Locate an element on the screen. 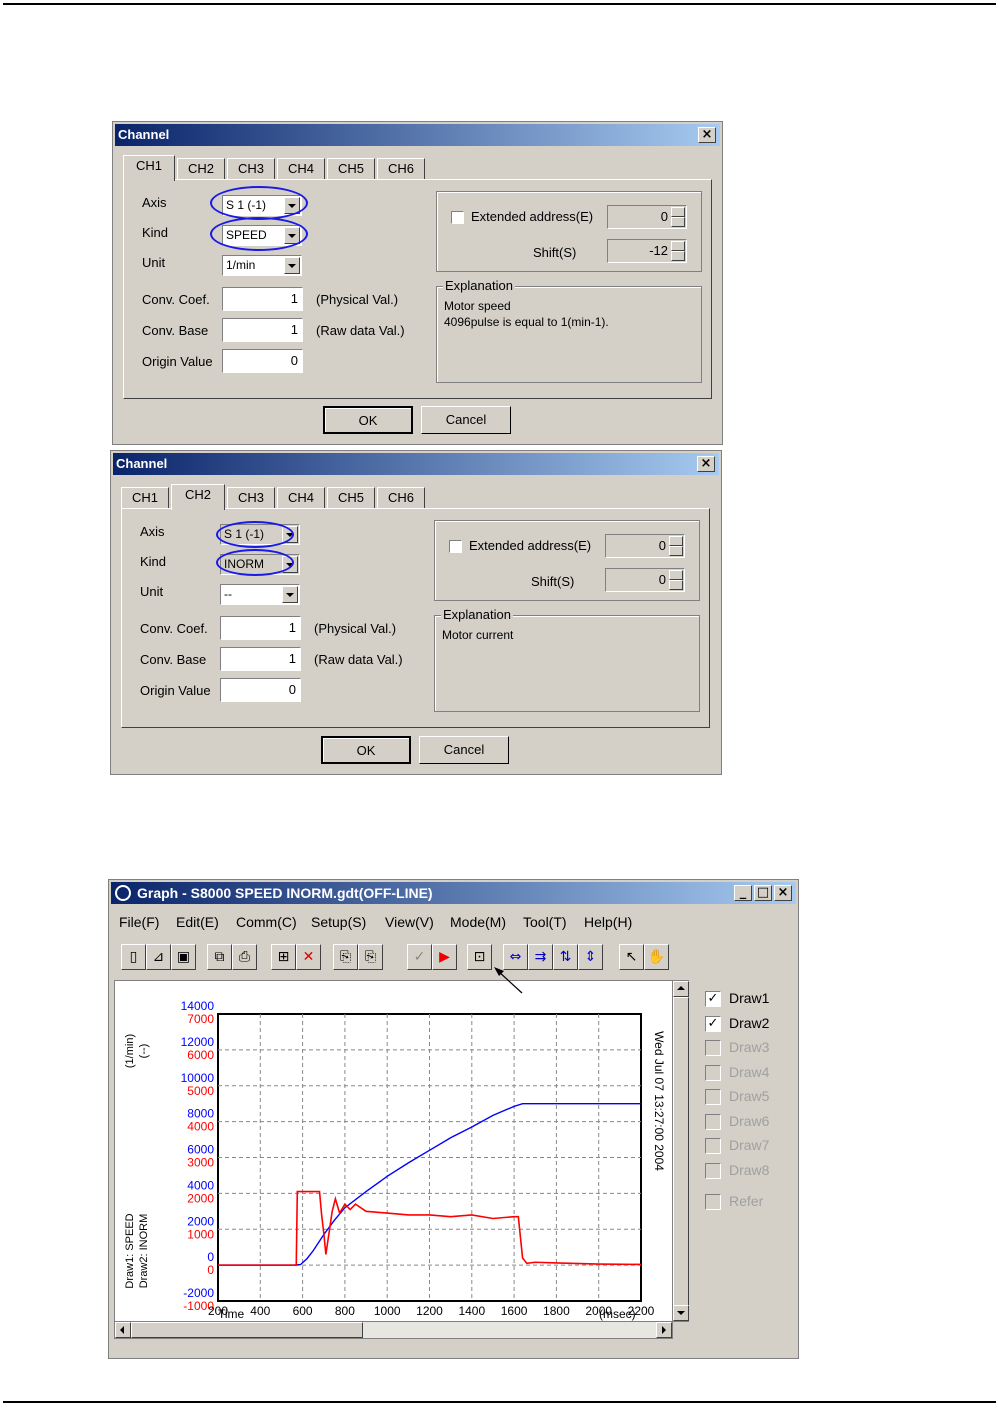 The height and width of the screenshot is (1408, 999). explanation-line-2: 4096pulse is equal to 1(min-1). is located at coordinates (526, 322).